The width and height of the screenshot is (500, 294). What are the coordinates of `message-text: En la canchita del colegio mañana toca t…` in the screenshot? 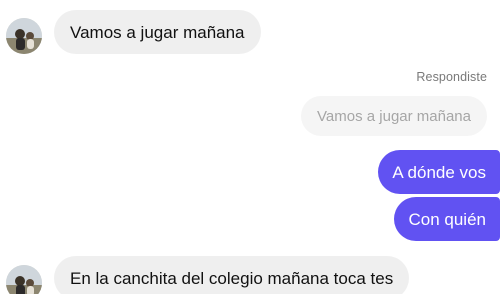 It's located at (232, 278).